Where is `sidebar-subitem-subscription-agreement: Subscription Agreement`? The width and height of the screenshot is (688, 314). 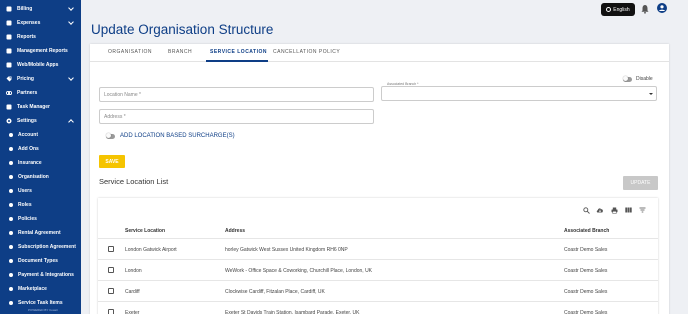
sidebar-subitem-subscription-agreement: Subscription Agreement is located at coordinates (40, 247).